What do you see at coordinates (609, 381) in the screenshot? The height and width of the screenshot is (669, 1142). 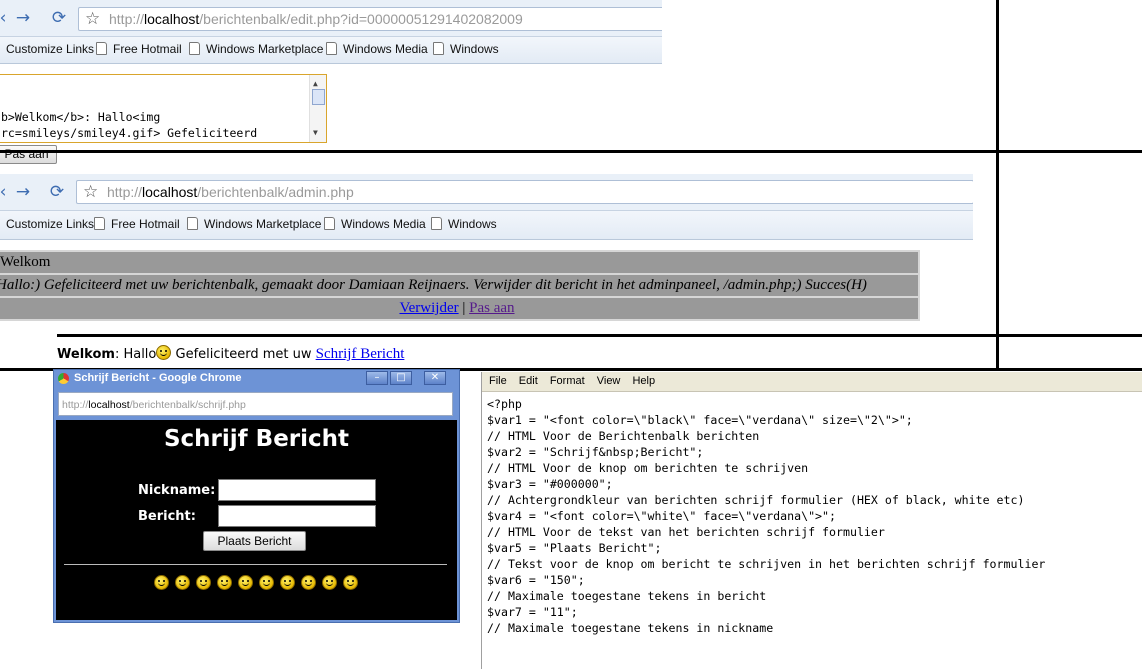 I see `menu-view: View` at bounding box center [609, 381].